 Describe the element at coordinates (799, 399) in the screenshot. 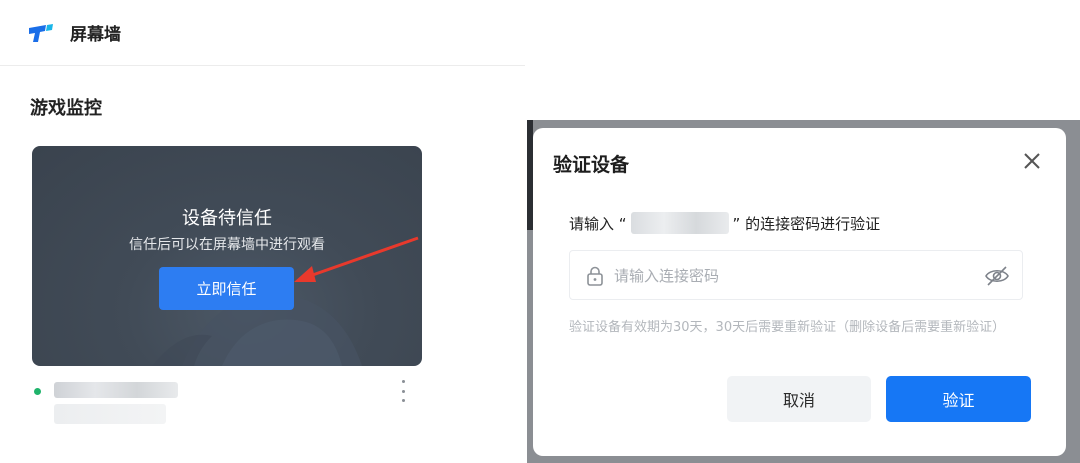

I see `cancel-button: 取消` at that location.